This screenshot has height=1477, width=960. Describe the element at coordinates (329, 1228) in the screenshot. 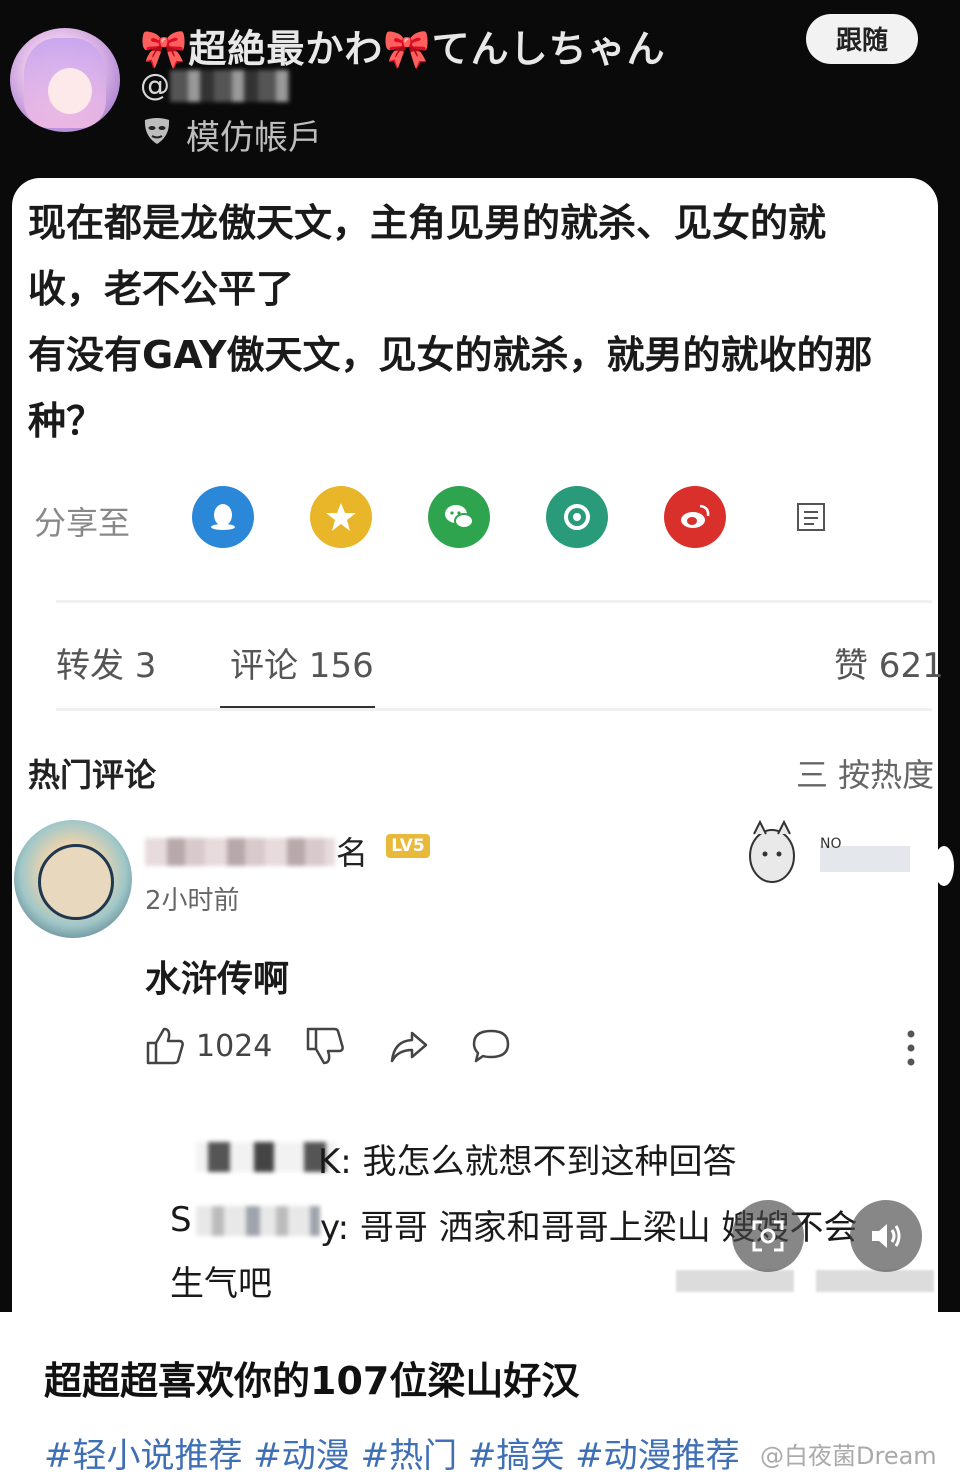

I see `reply-author: y` at that location.